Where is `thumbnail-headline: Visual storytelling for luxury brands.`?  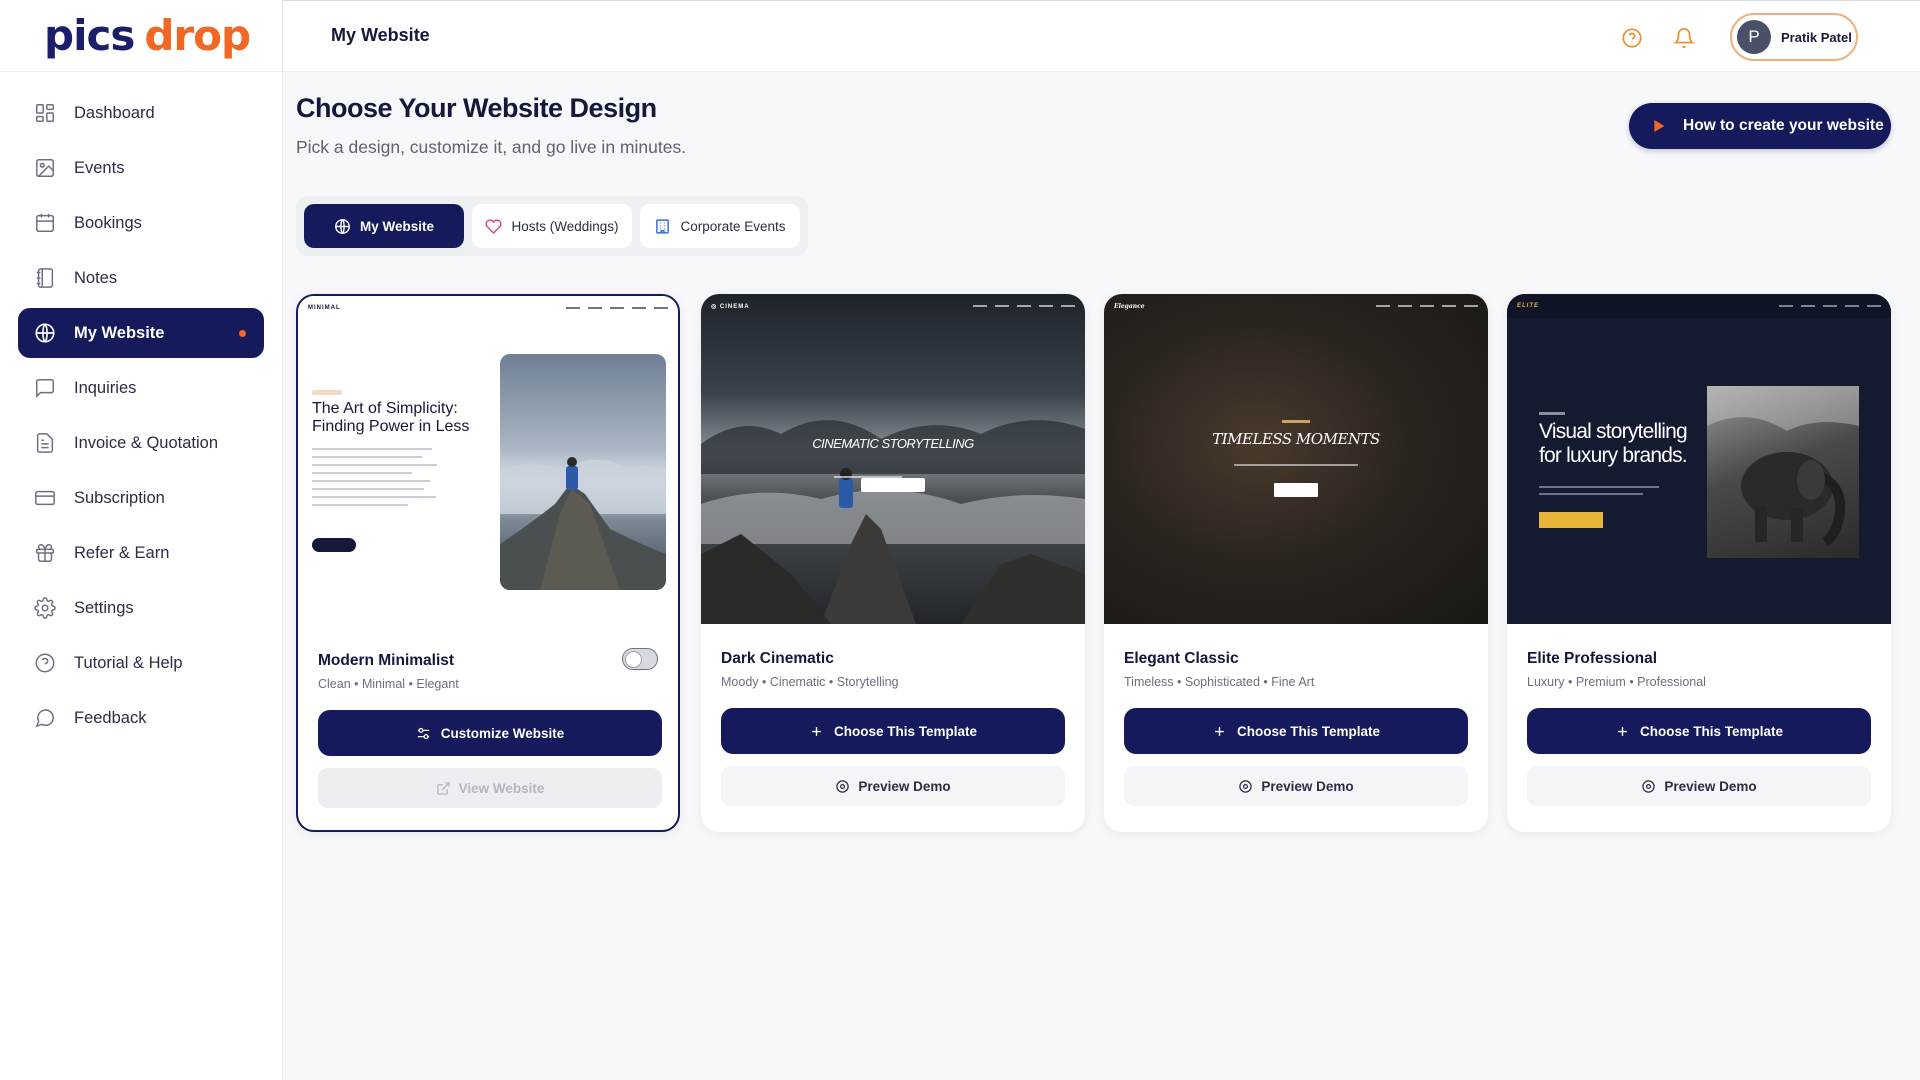 thumbnail-headline: Visual storytelling for luxury brands. is located at coordinates (1613, 443).